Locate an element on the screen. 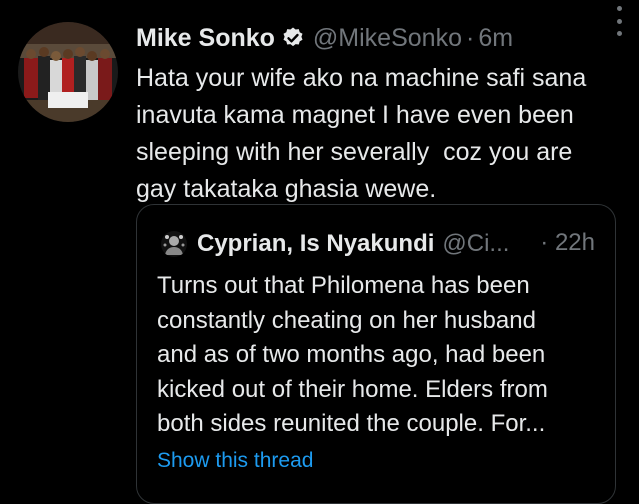 This screenshot has height=504, width=639. quoted-text-line: and as of two months ago, had been is located at coordinates (351, 354).